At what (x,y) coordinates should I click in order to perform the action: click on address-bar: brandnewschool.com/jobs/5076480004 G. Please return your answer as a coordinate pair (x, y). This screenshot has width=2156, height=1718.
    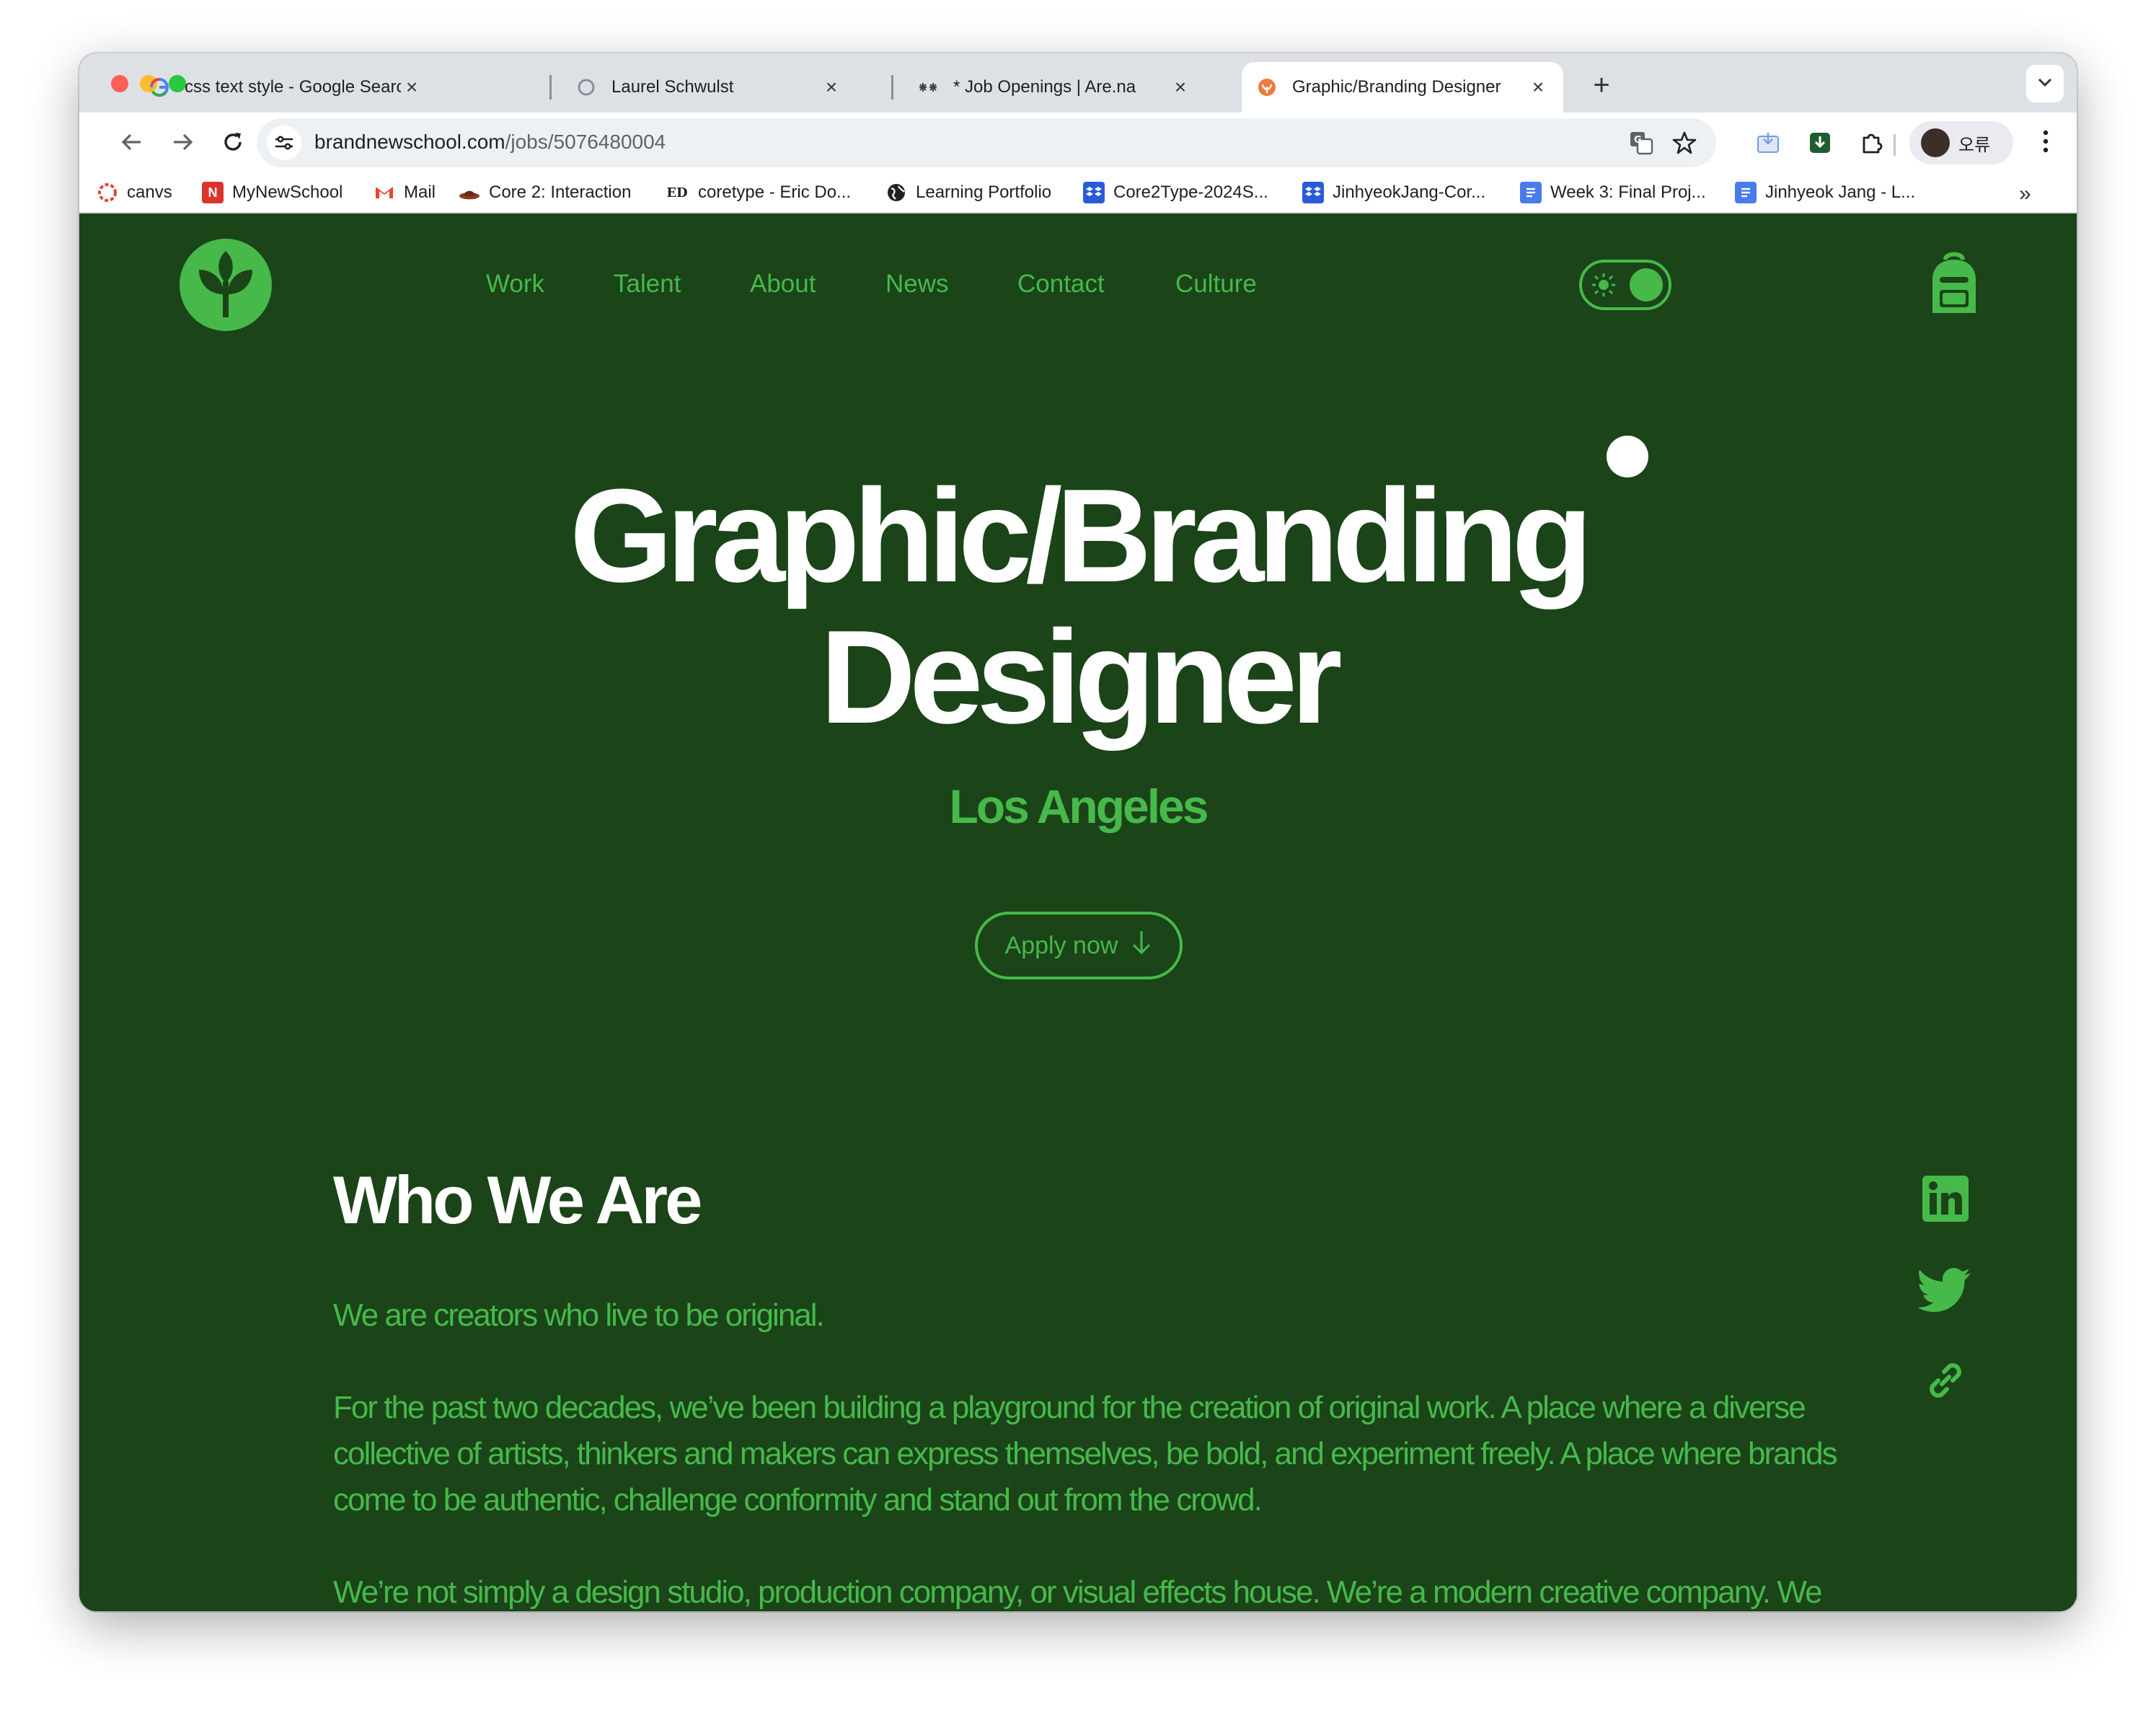
    Looking at the image, I should click on (986, 142).